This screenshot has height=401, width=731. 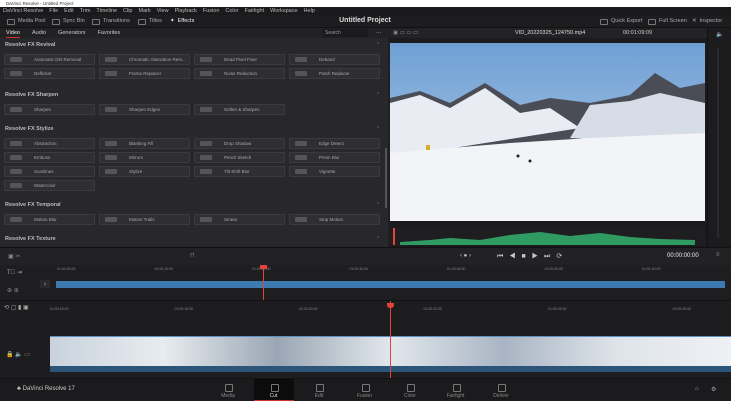 I want to click on effect-item: Frame Replacer, so click(x=144, y=73).